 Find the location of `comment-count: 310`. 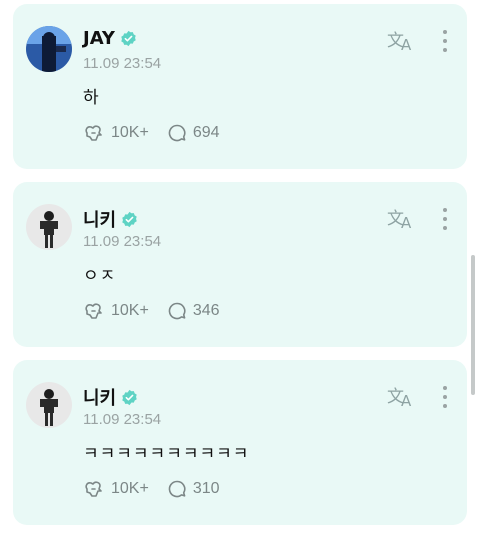

comment-count: 310 is located at coordinates (206, 488).